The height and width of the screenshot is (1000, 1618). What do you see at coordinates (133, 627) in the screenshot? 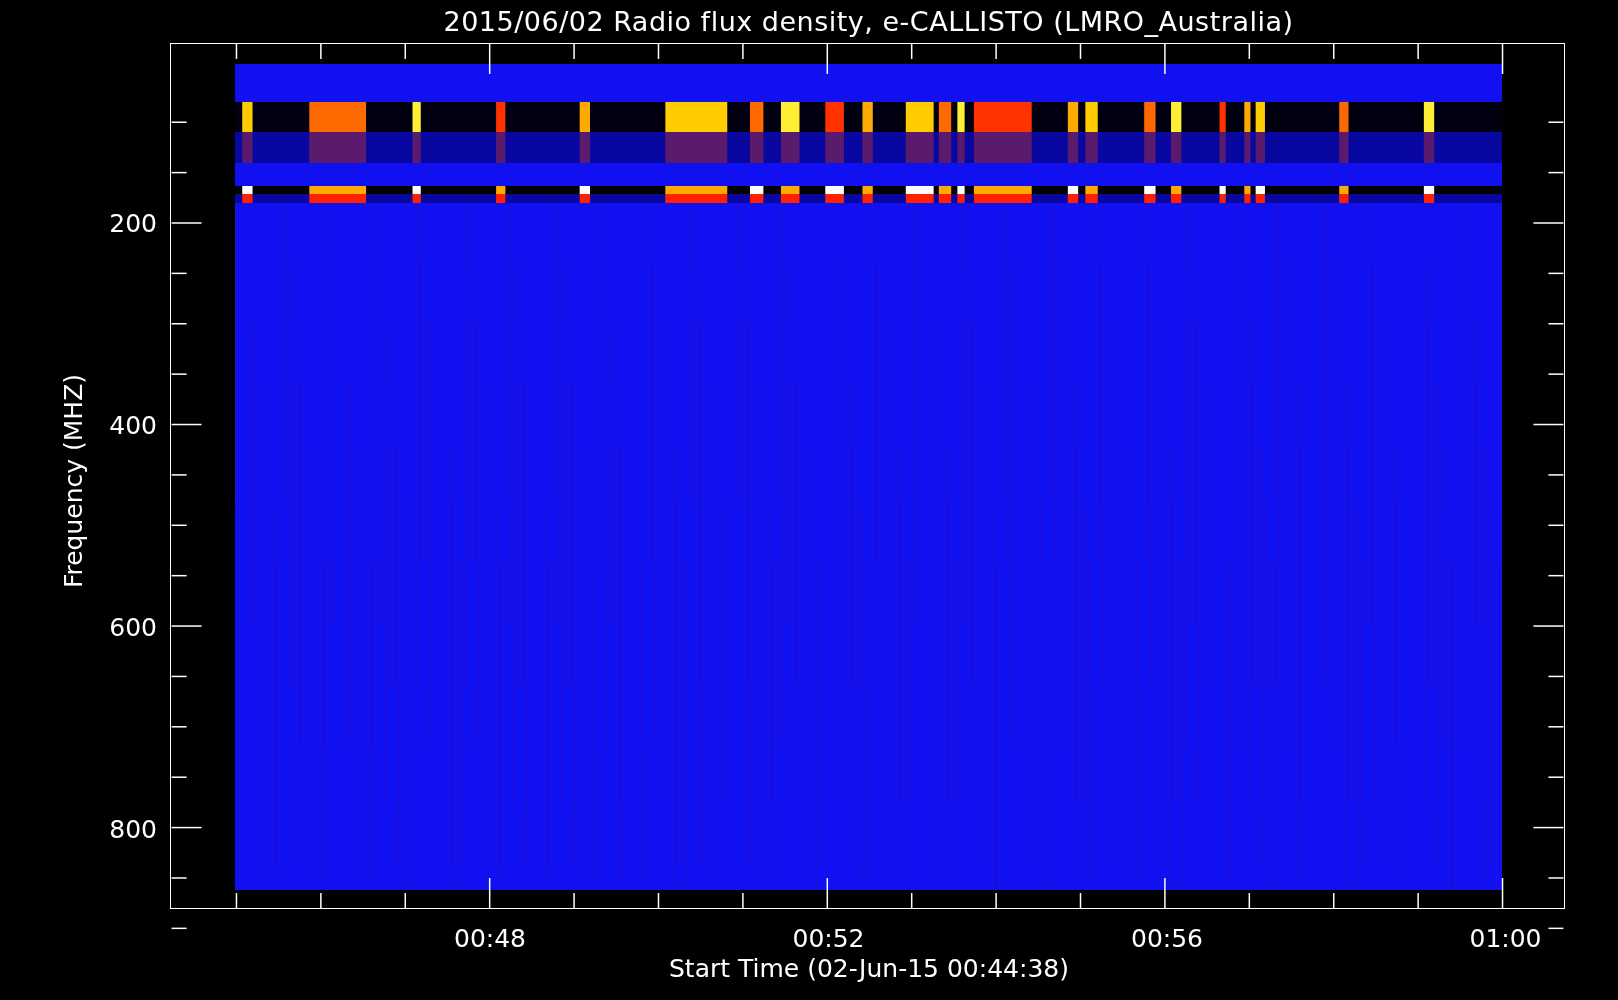
I see `y-tick-label: 600` at bounding box center [133, 627].